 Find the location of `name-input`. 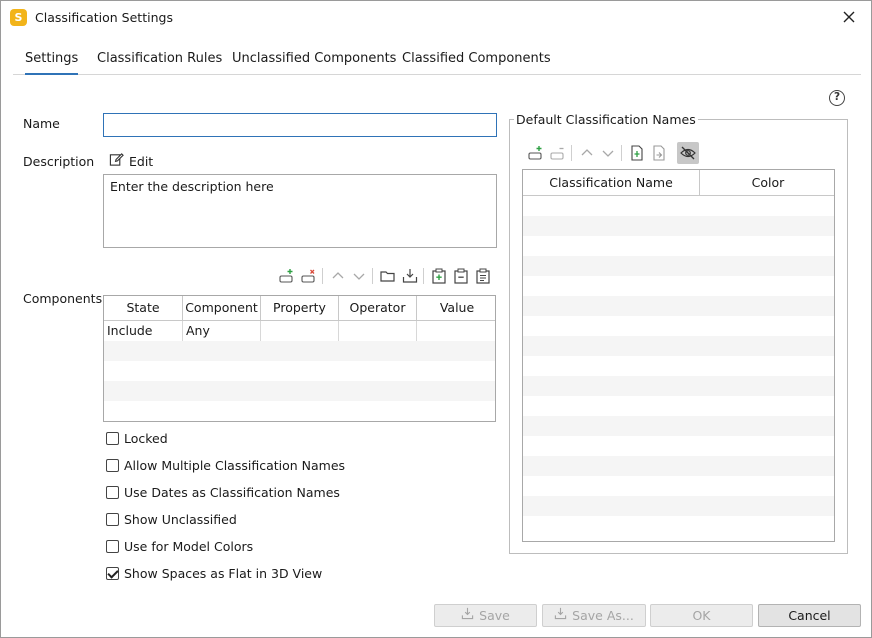

name-input is located at coordinates (300, 125).